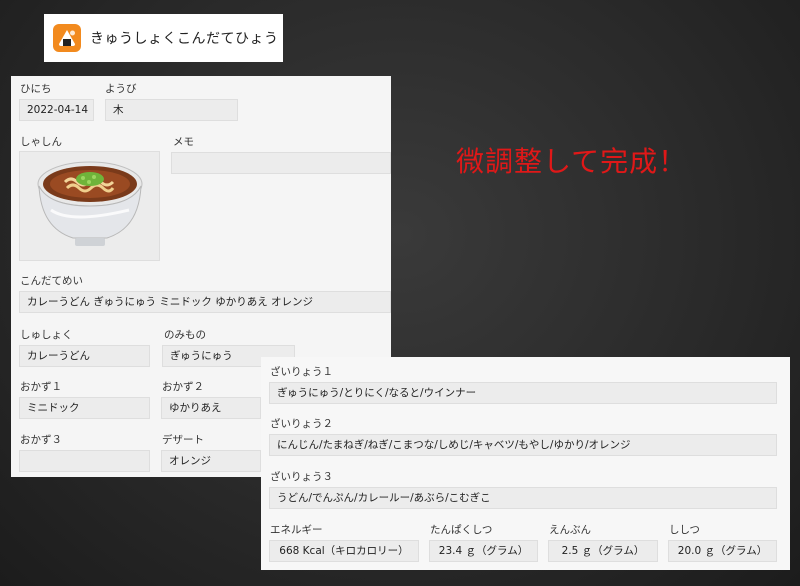 This screenshot has height=586, width=800. I want to click on side1-field: ミニドック, so click(84, 408).